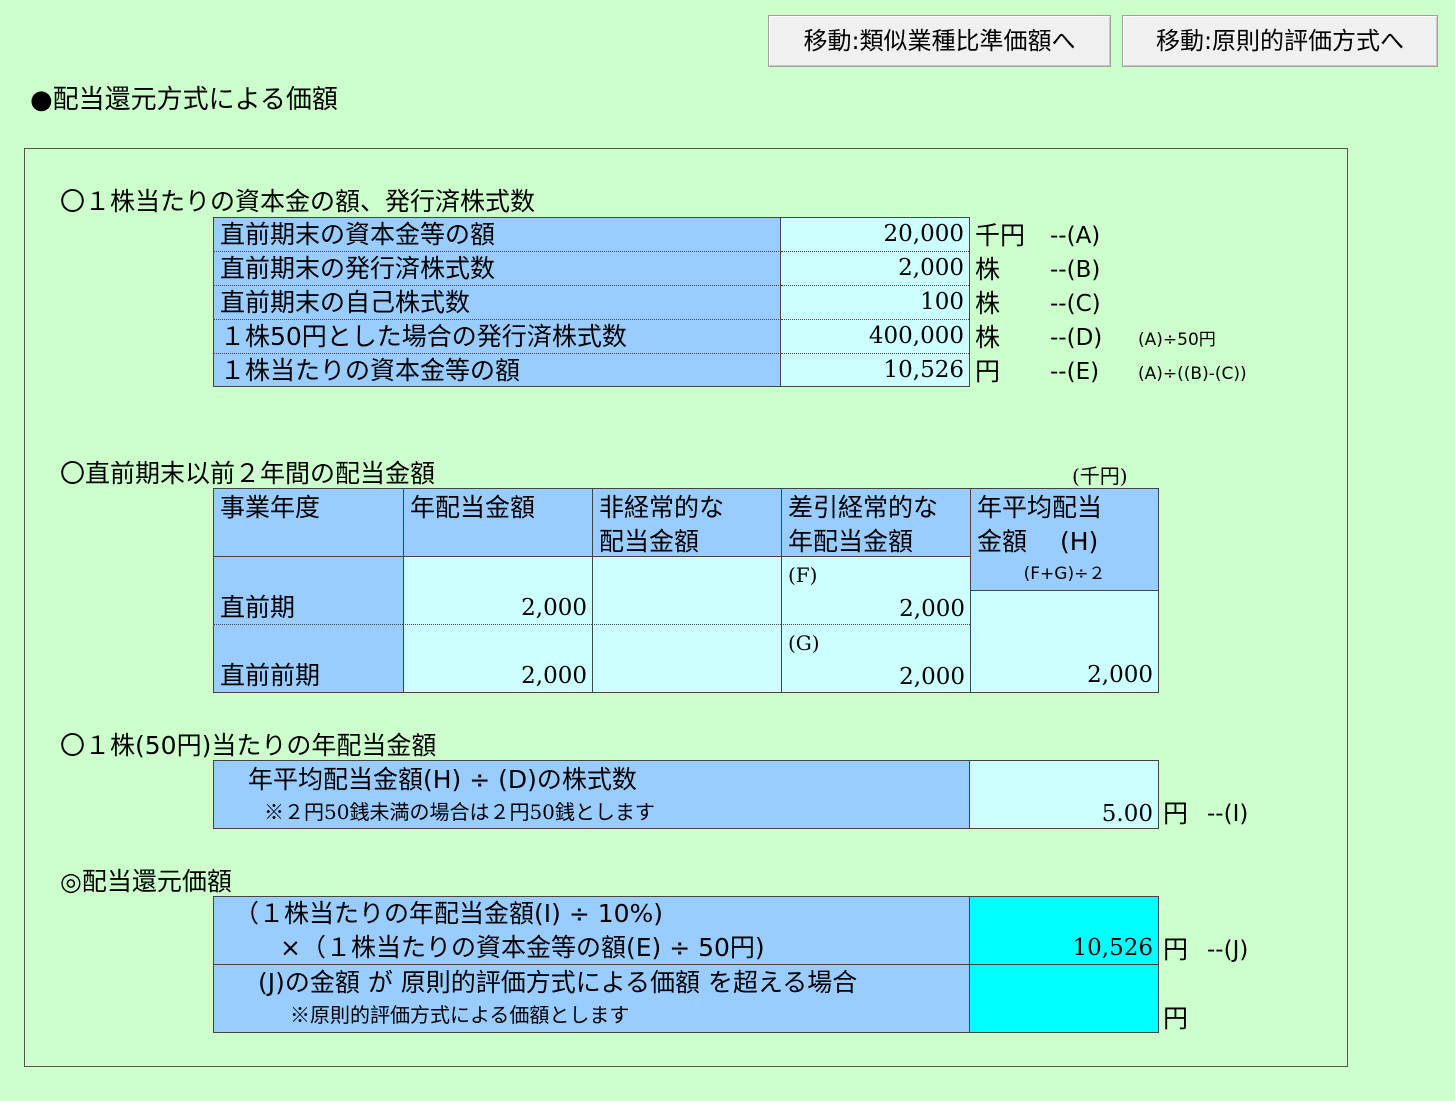 The height and width of the screenshot is (1101, 1455). Describe the element at coordinates (875, 658) in the screenshot. I see `dividend-row-2-diff: (G) 2,000` at that location.